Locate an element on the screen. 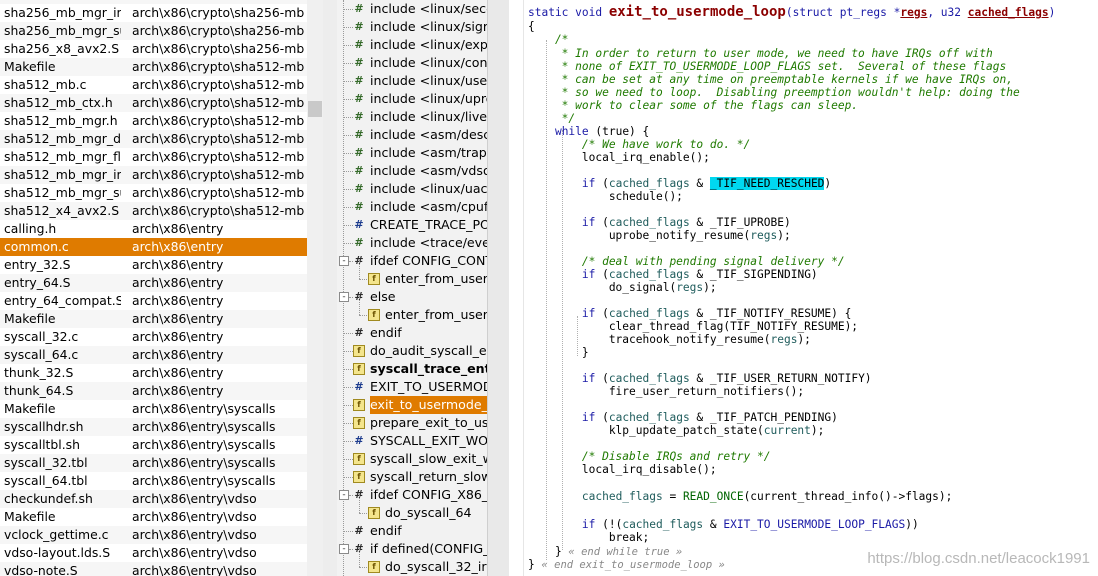 This screenshot has height=576, width=1098. file-list-row: entry_64.S arch\x86\entry is located at coordinates (153, 283).